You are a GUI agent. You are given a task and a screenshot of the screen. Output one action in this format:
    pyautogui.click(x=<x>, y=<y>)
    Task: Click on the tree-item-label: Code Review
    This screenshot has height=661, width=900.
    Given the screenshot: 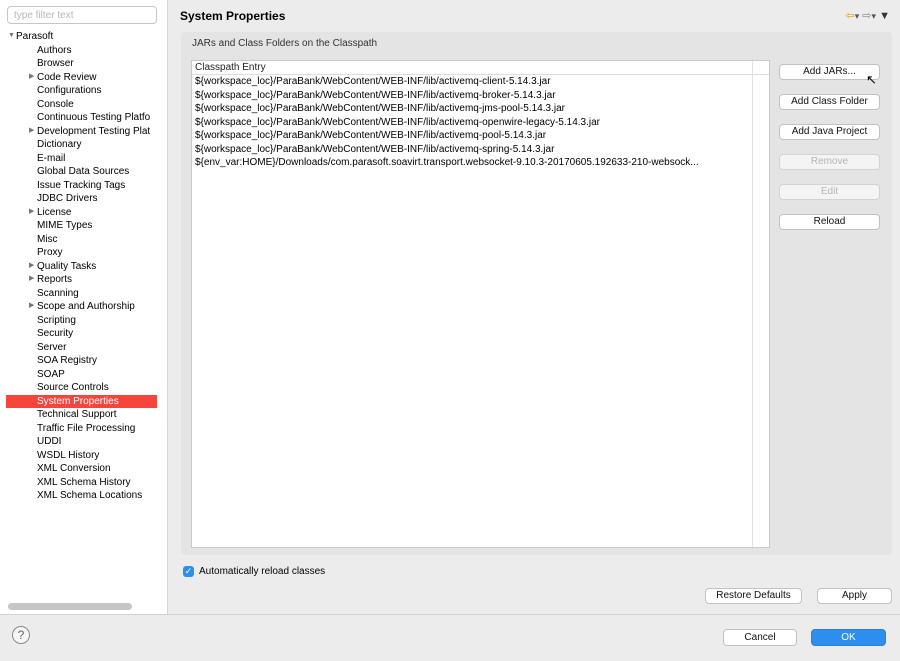 What is the action you would take?
    pyautogui.click(x=67, y=77)
    